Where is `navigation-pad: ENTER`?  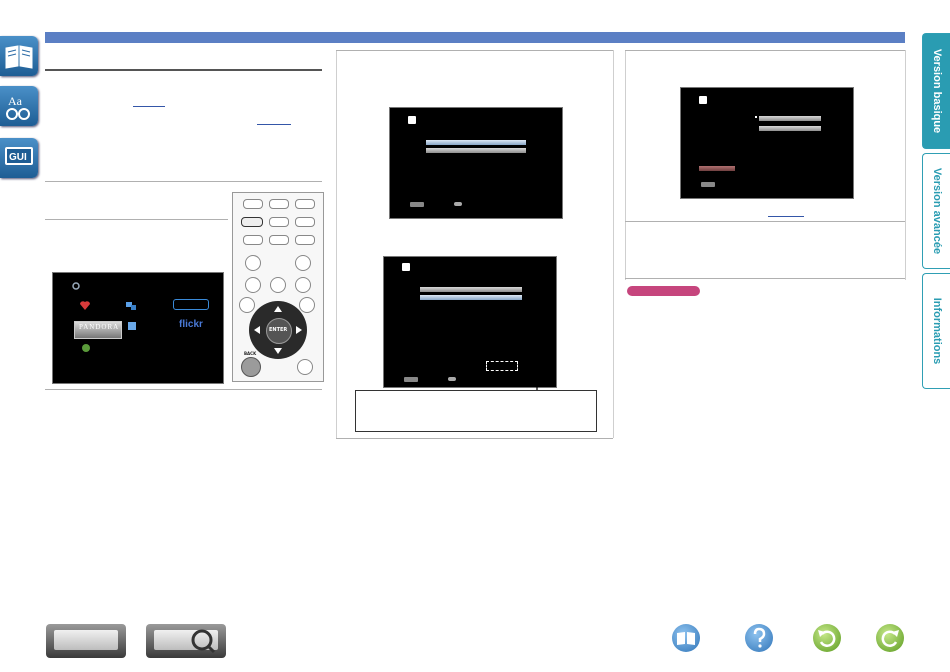
navigation-pad: ENTER is located at coordinates (278, 330).